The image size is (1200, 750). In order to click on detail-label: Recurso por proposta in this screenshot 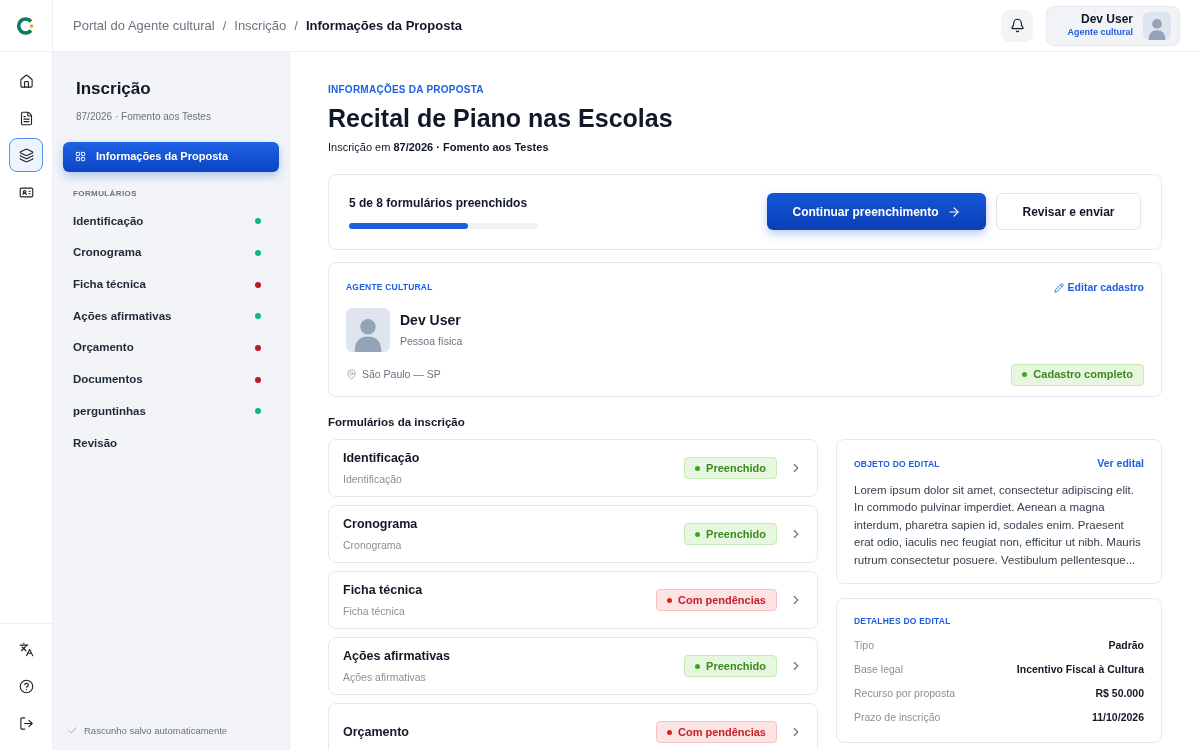, I will do `click(904, 694)`.